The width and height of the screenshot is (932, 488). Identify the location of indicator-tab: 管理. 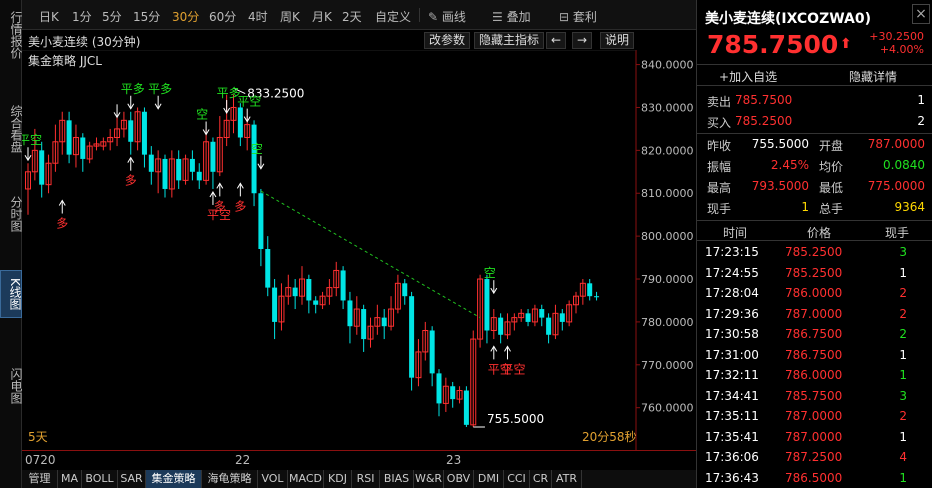
(40, 479).